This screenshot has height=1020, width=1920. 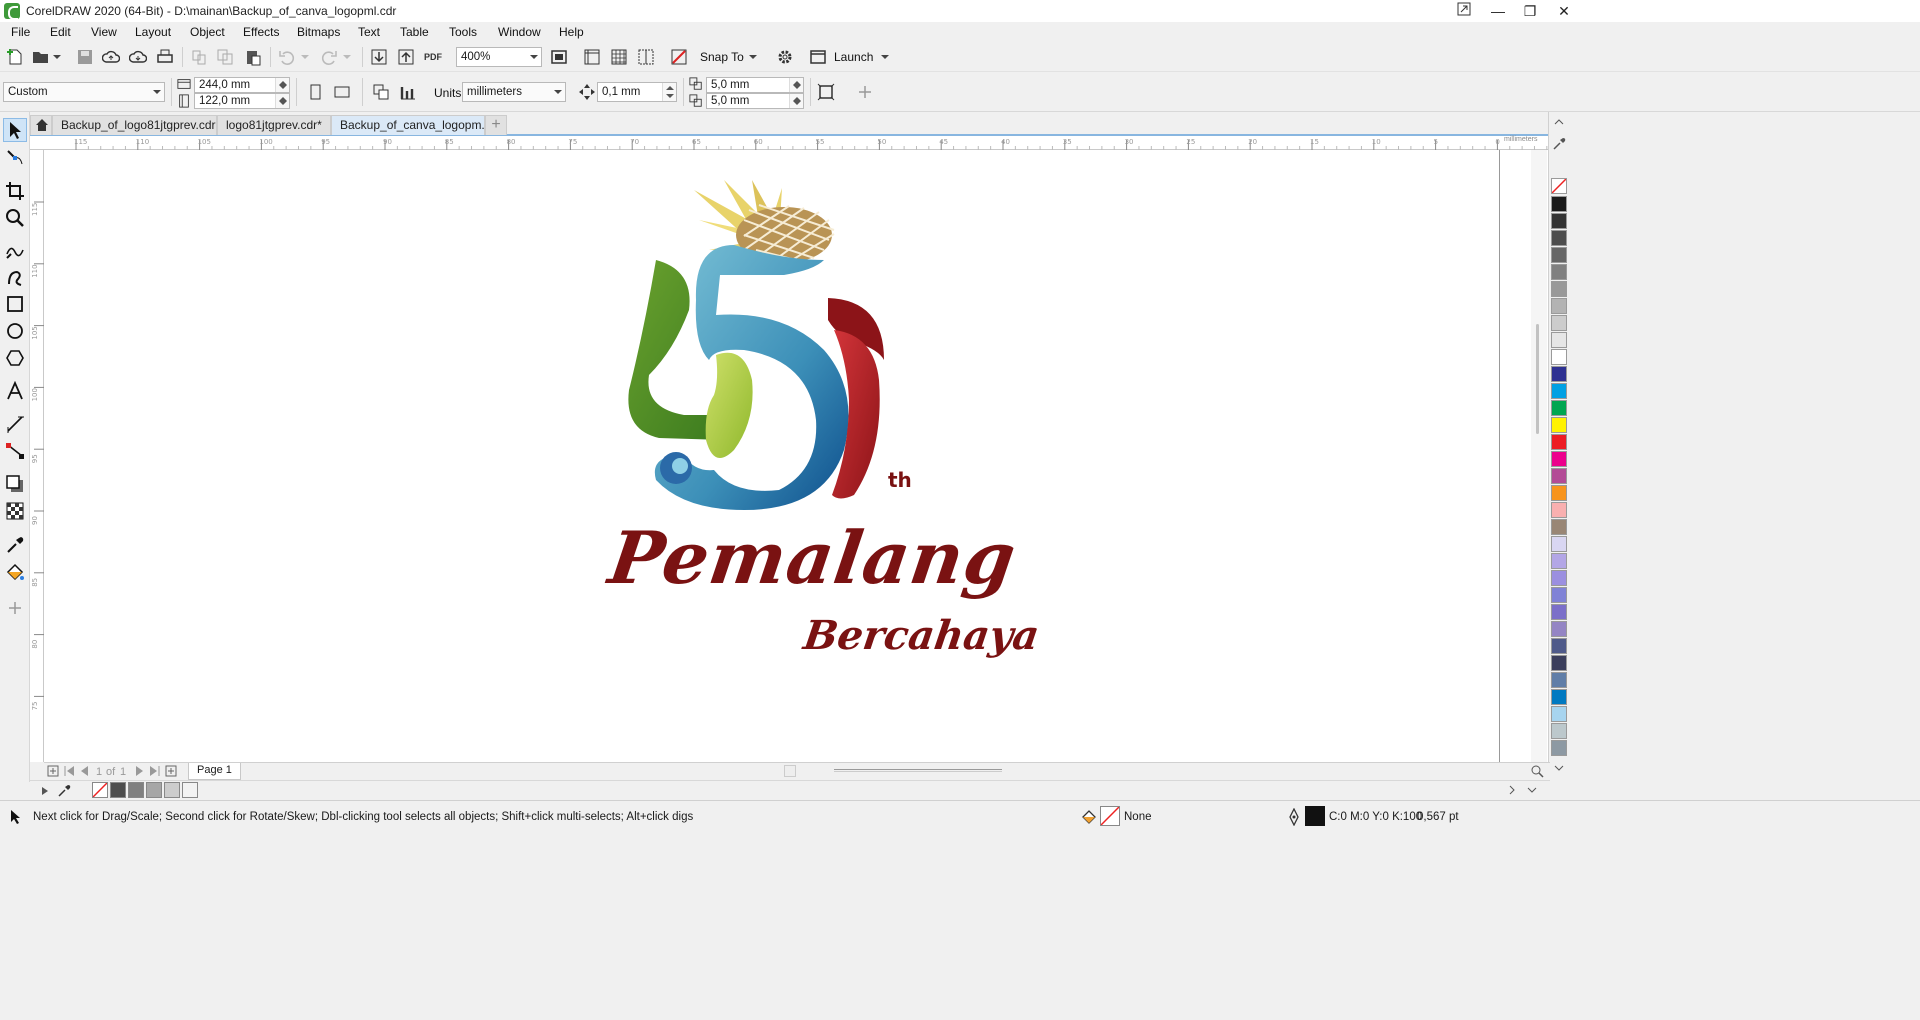 What do you see at coordinates (1537, 772) in the screenshot?
I see `zoom-to-page-icon` at bounding box center [1537, 772].